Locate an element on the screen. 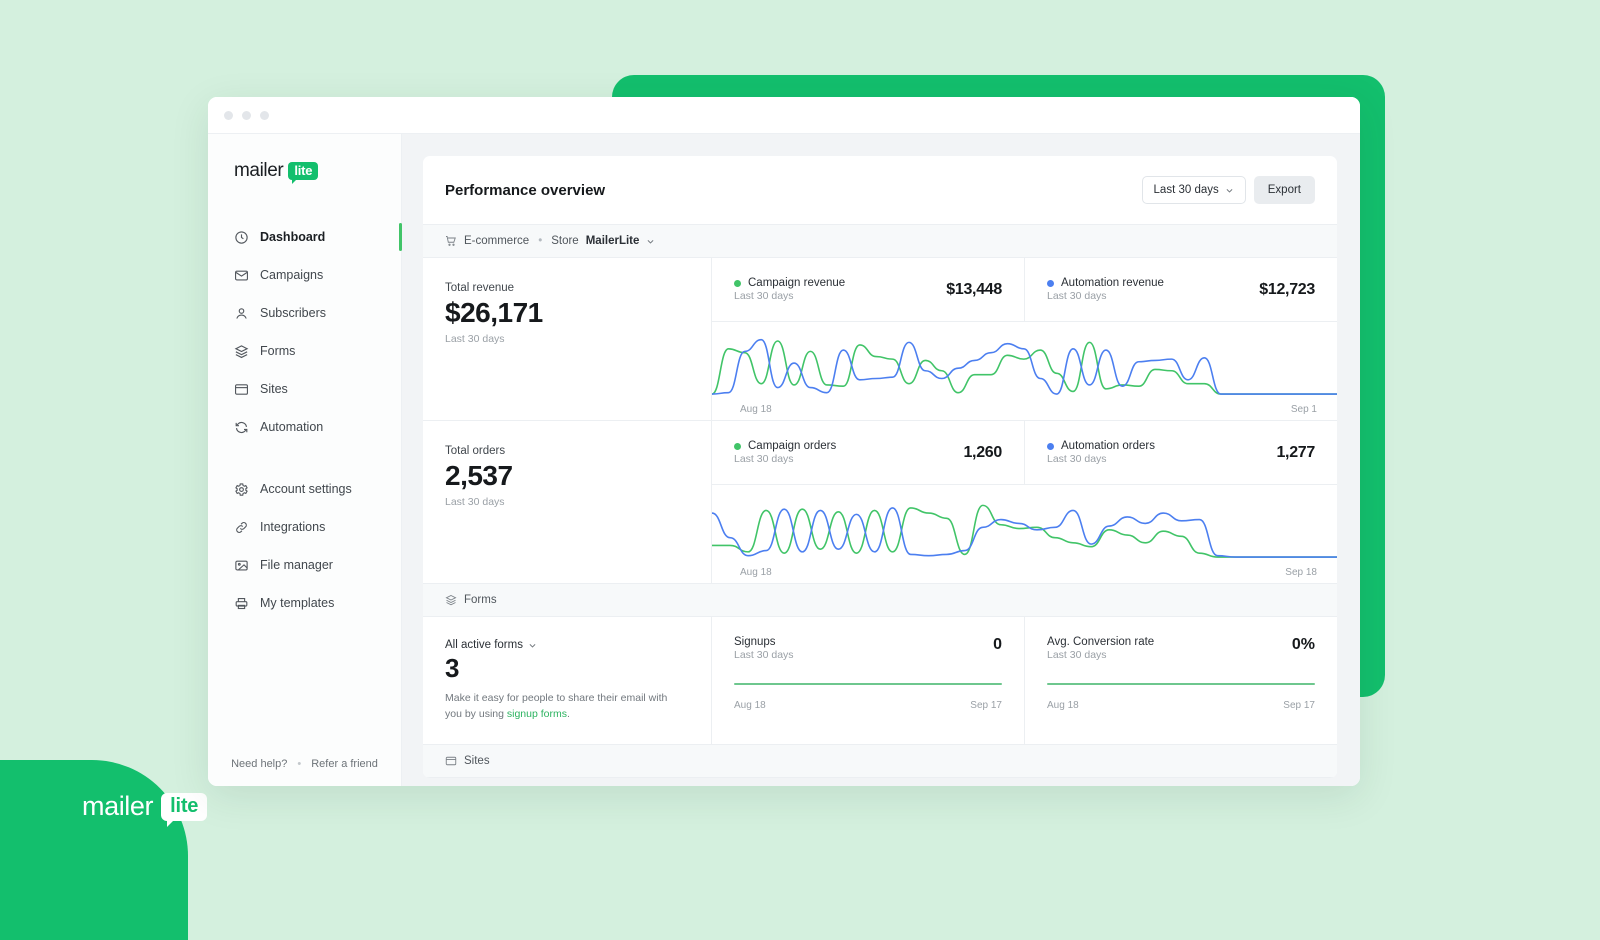 The width and height of the screenshot is (1600, 940). automation-orders-value: 1,277 is located at coordinates (1295, 452).